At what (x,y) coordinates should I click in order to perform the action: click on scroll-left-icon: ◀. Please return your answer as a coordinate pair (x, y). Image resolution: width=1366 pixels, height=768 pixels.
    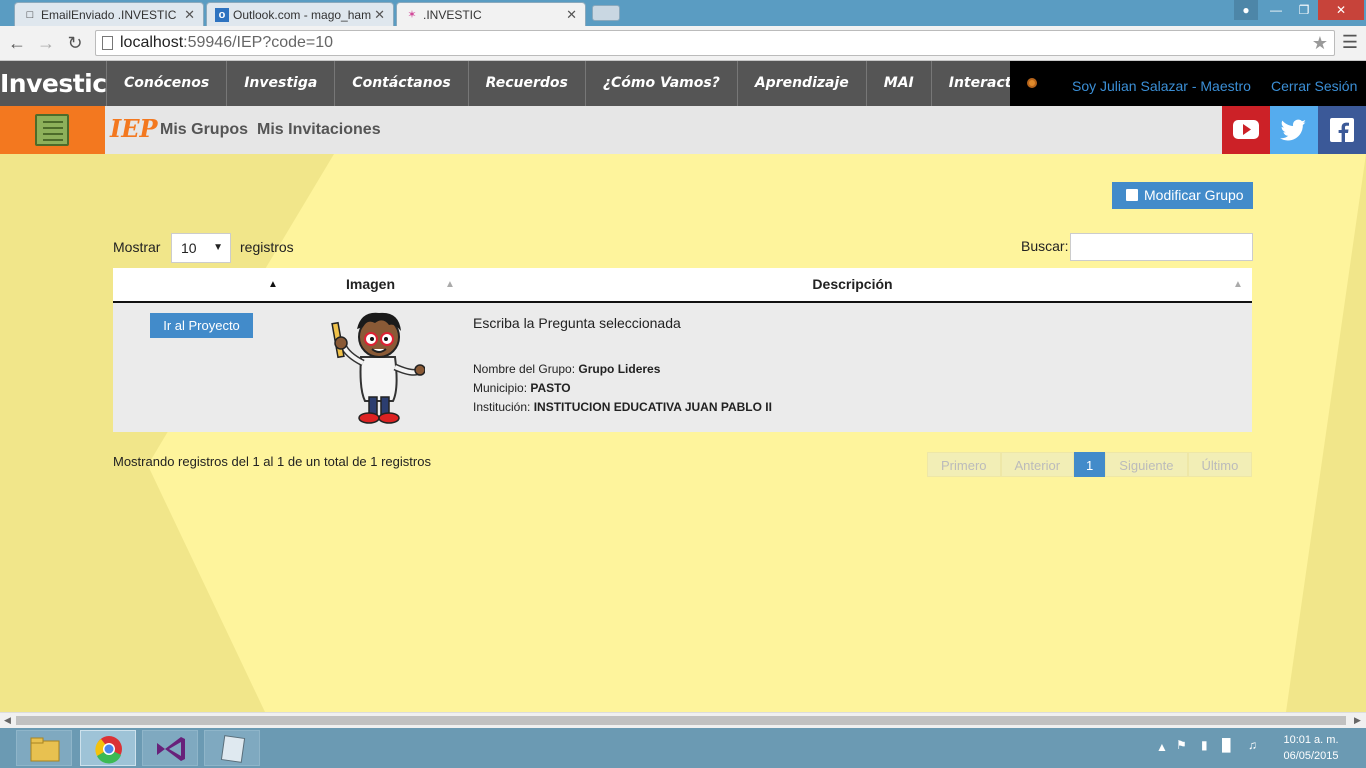
    Looking at the image, I should click on (7, 720).